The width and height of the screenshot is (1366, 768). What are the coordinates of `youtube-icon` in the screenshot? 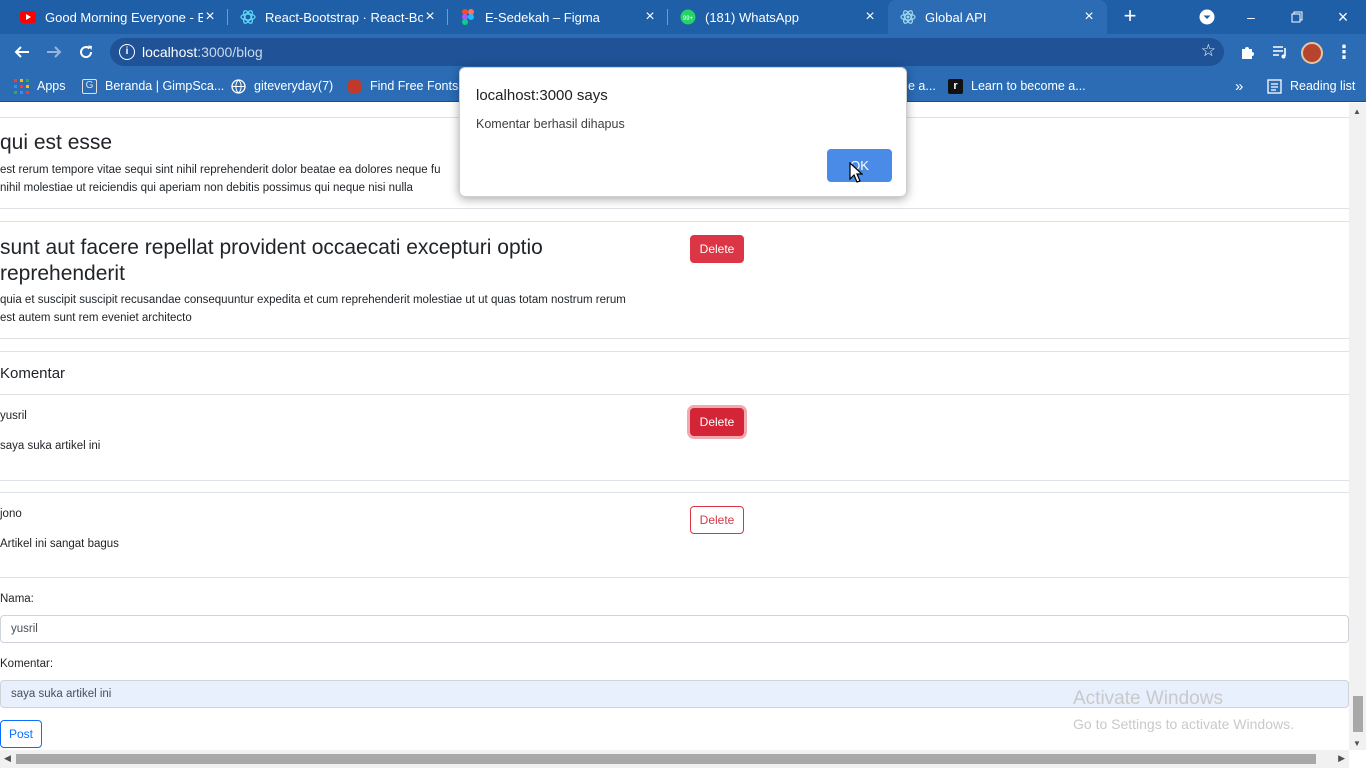 It's located at (28, 17).